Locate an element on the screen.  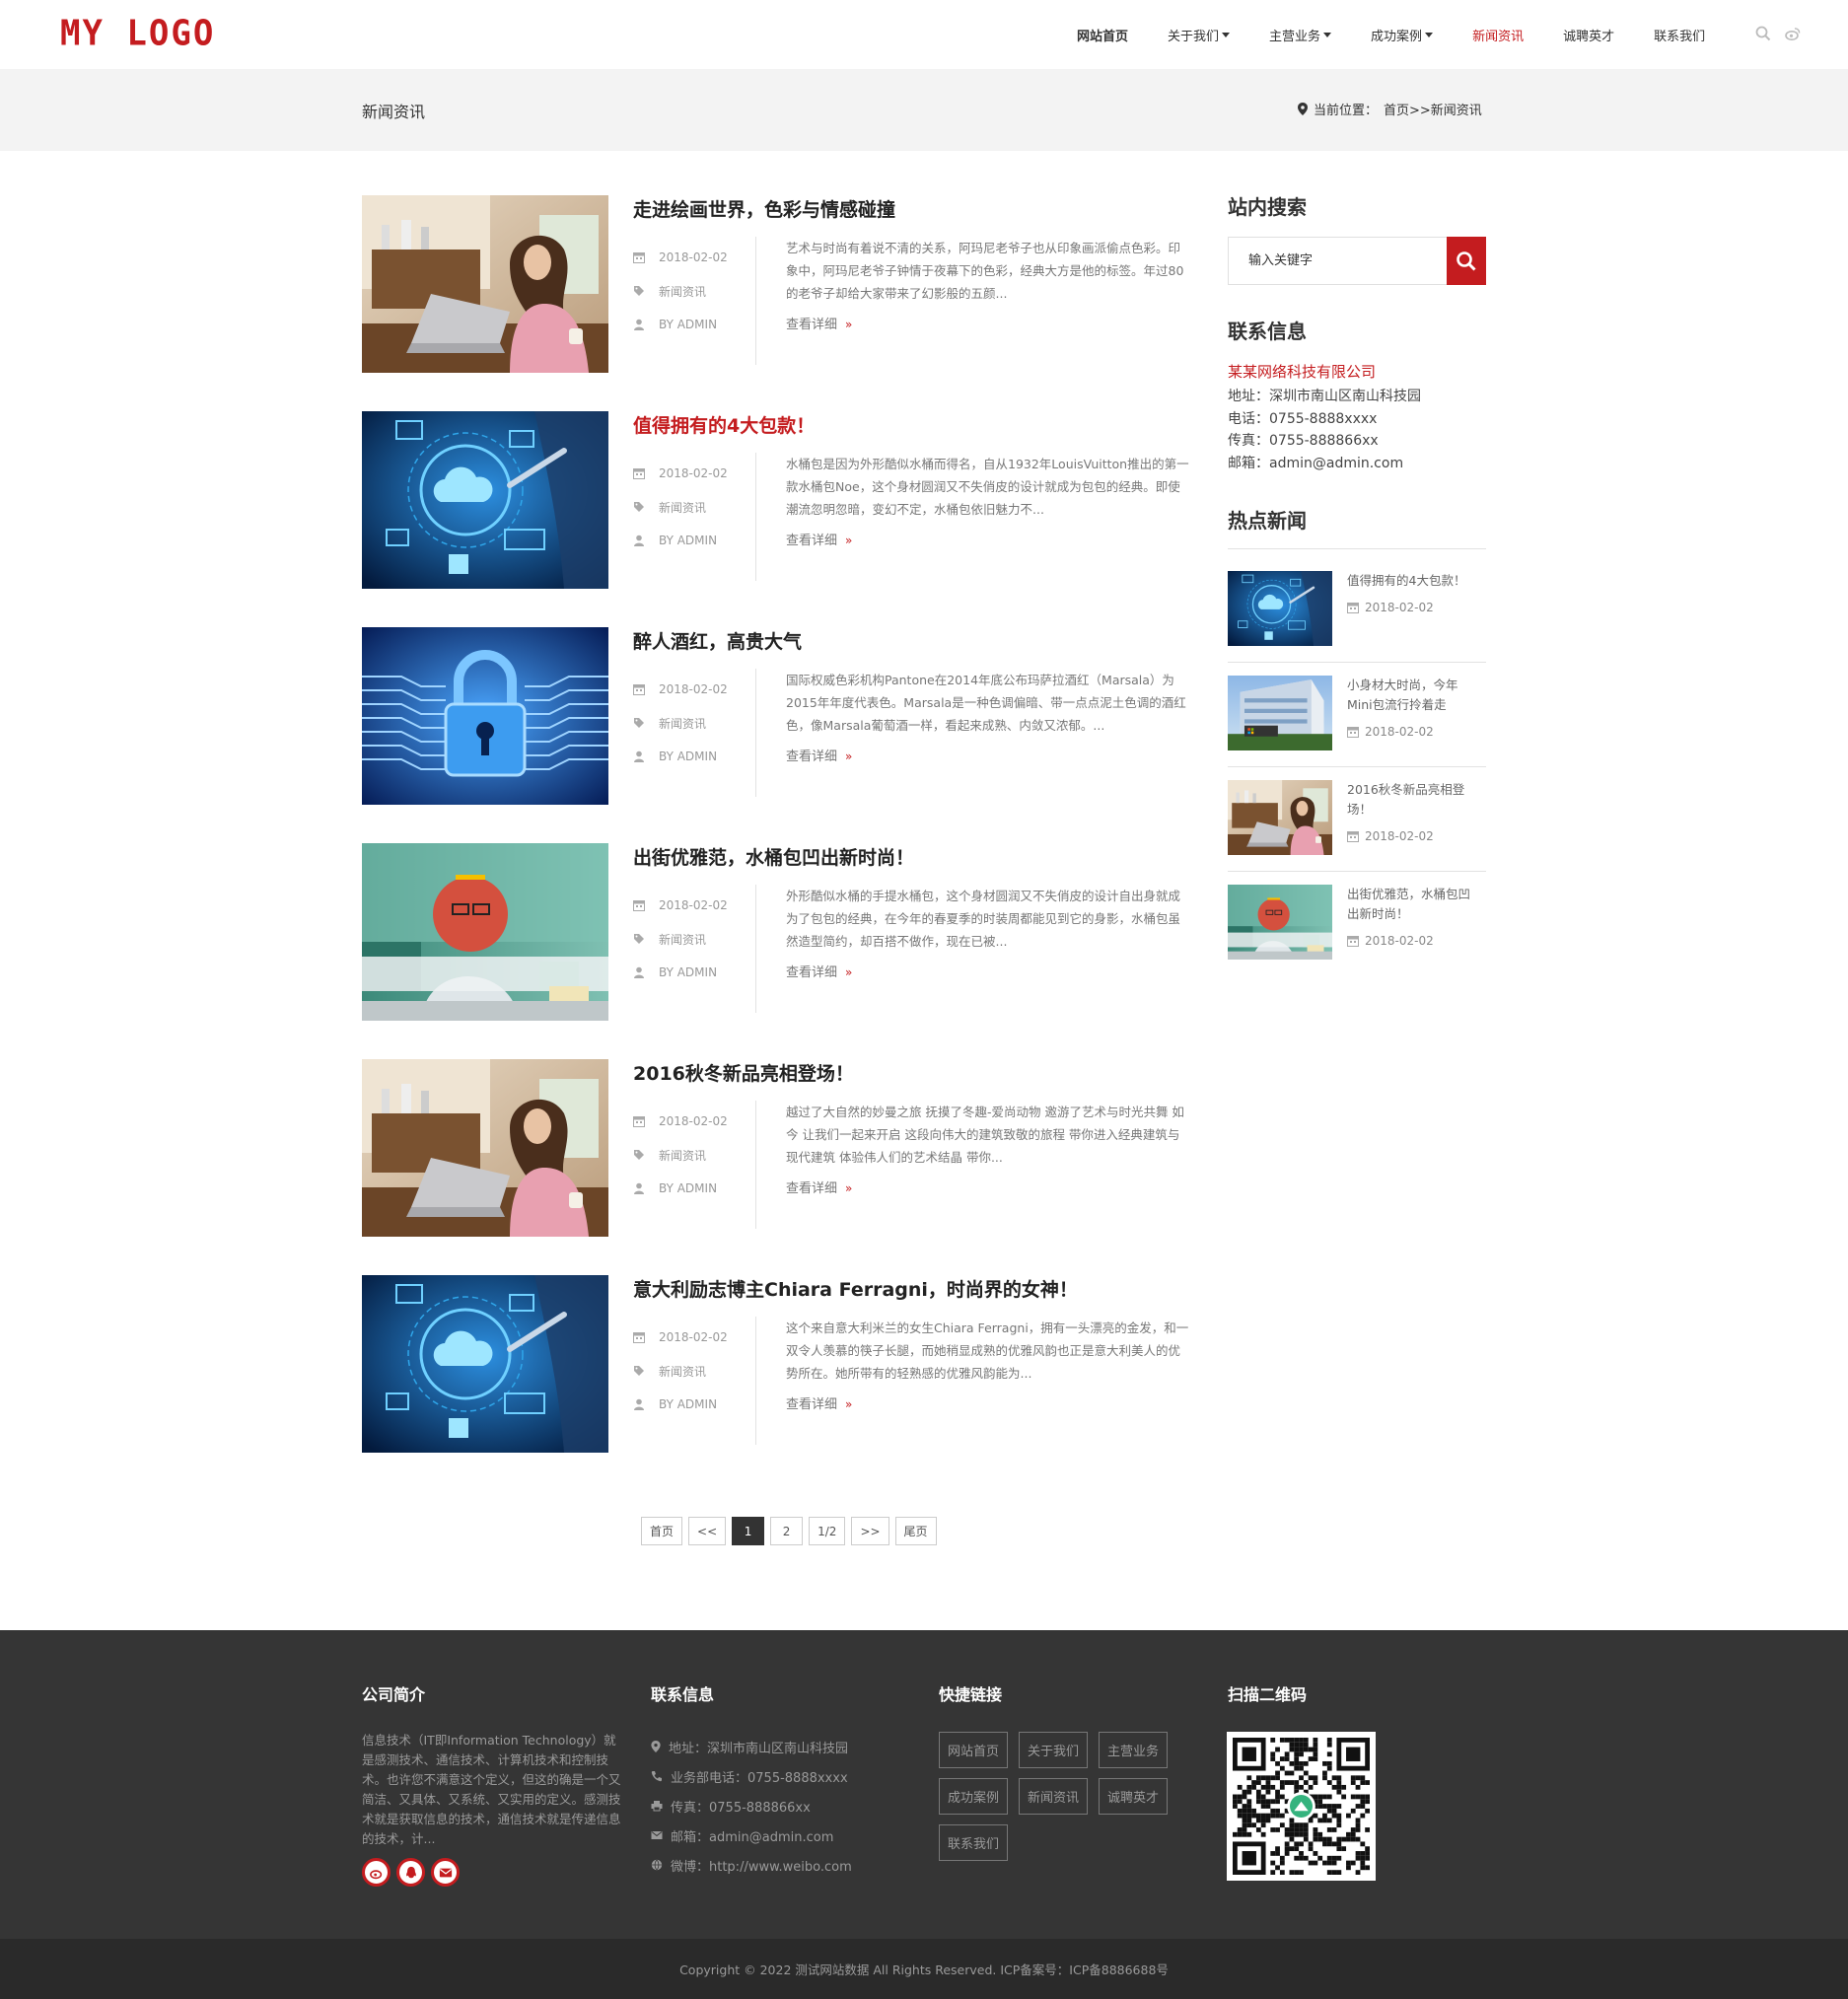
footer-link-home: 网站首页 is located at coordinates (974, 1750).